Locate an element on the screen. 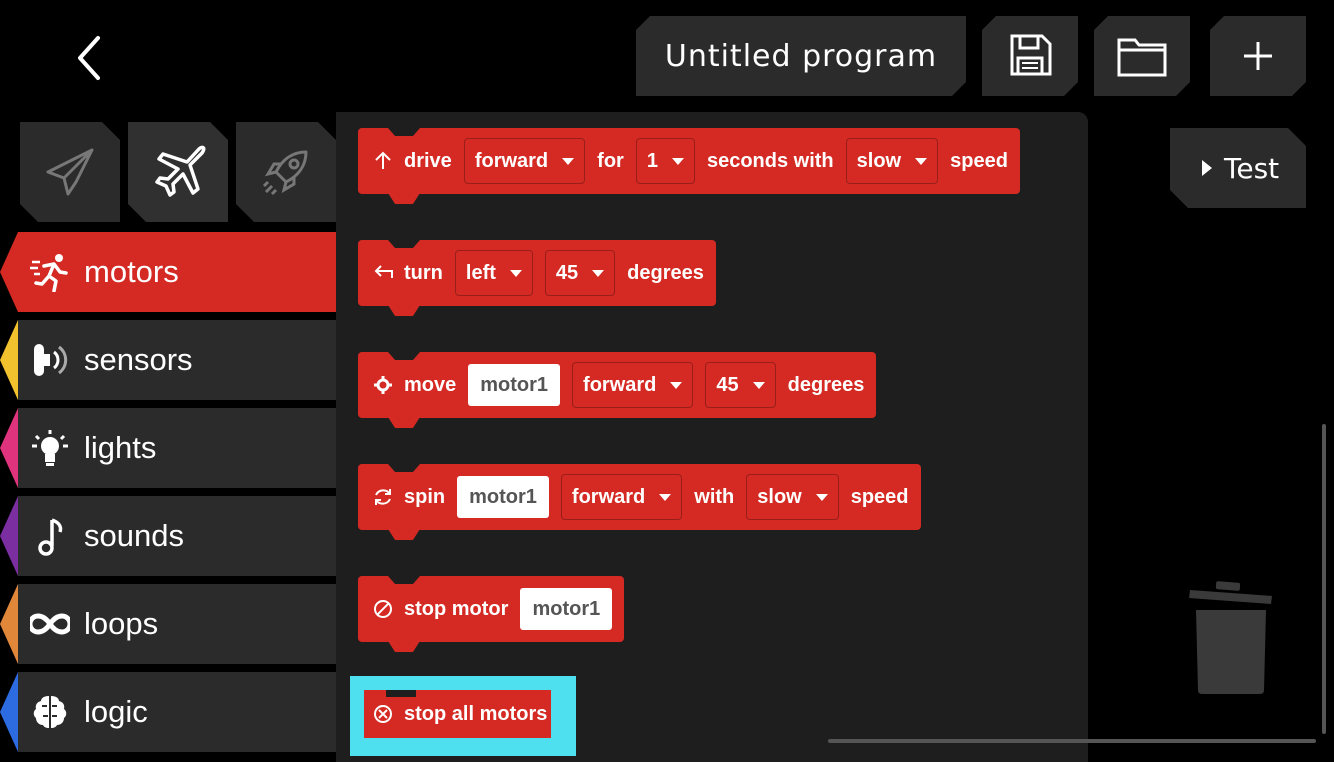 This screenshot has height=762, width=1334. circle-x-icon is located at coordinates (383, 714).